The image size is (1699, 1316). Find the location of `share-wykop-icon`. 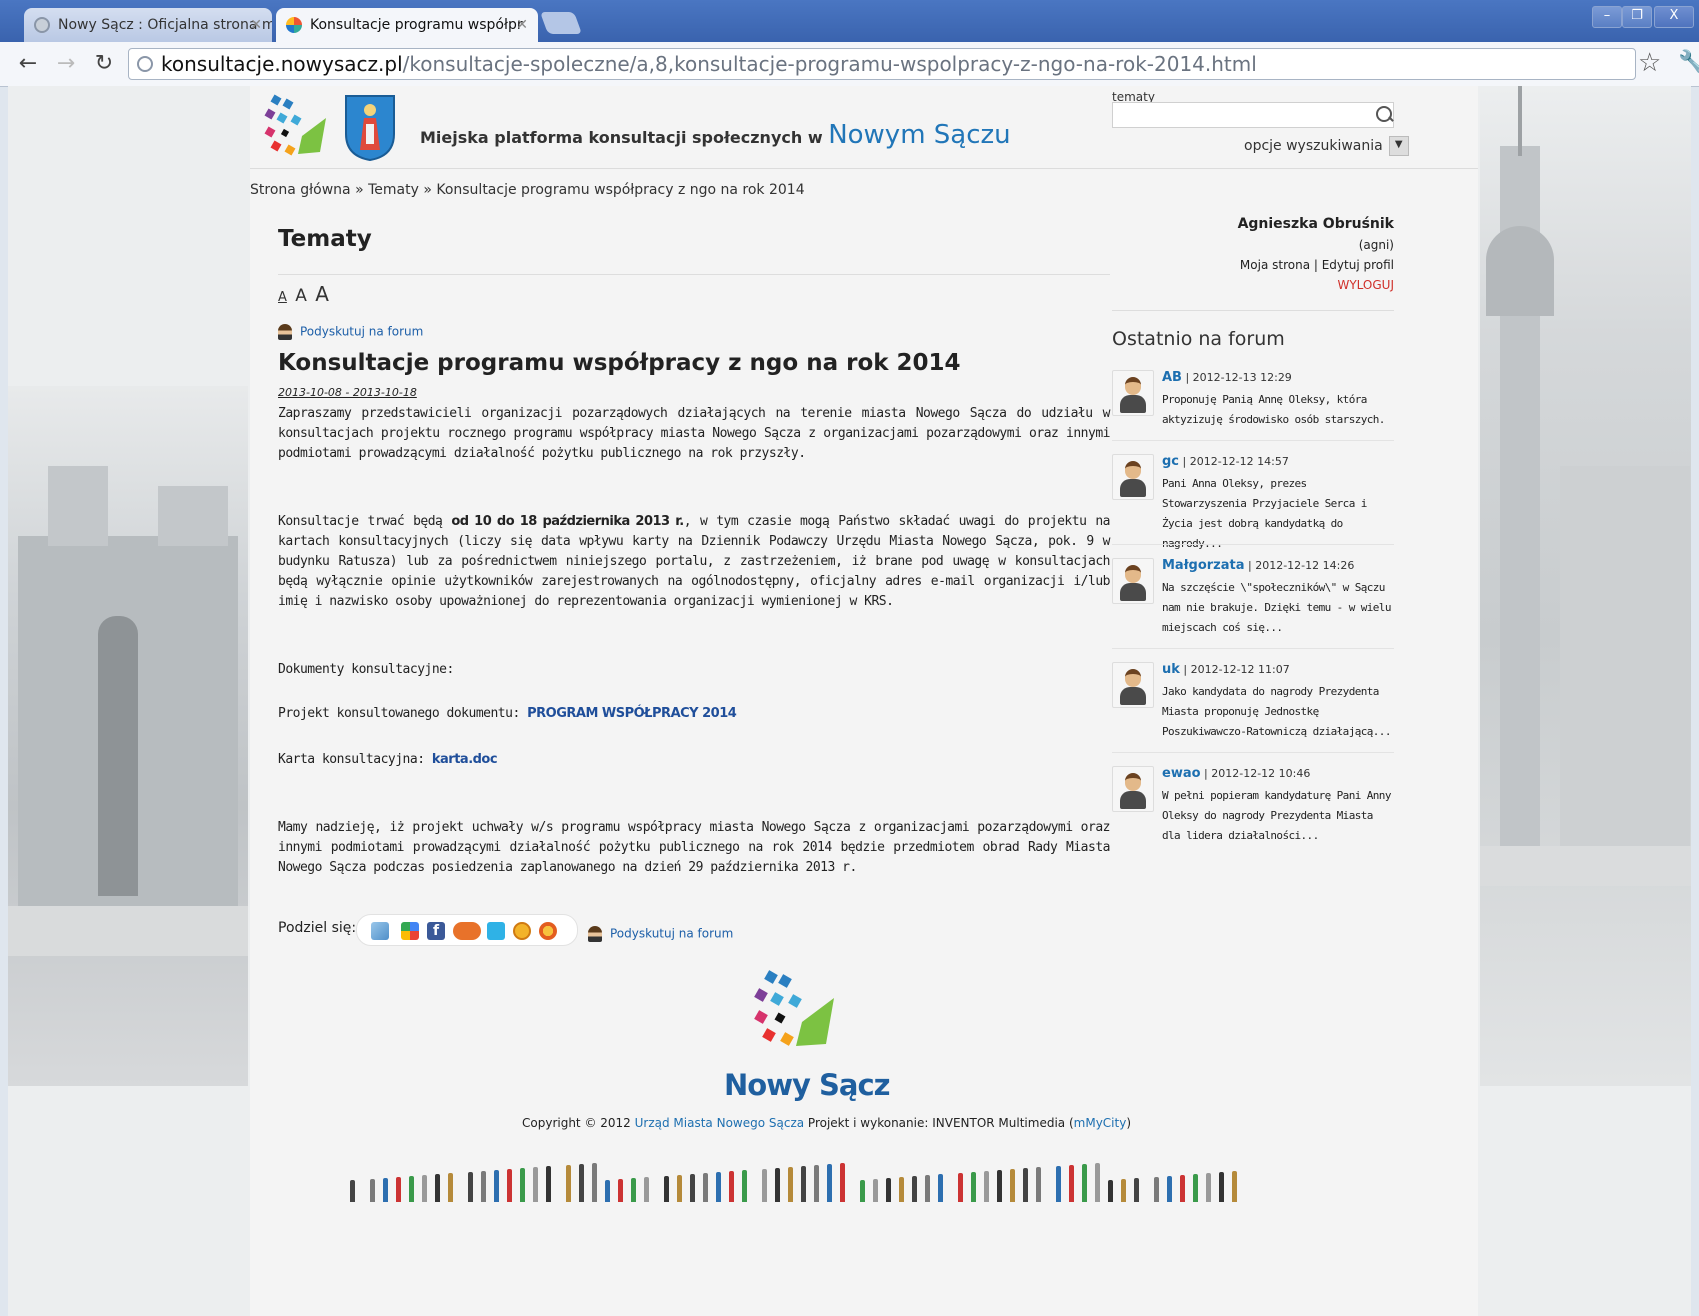

share-wykop-icon is located at coordinates (380, 931).